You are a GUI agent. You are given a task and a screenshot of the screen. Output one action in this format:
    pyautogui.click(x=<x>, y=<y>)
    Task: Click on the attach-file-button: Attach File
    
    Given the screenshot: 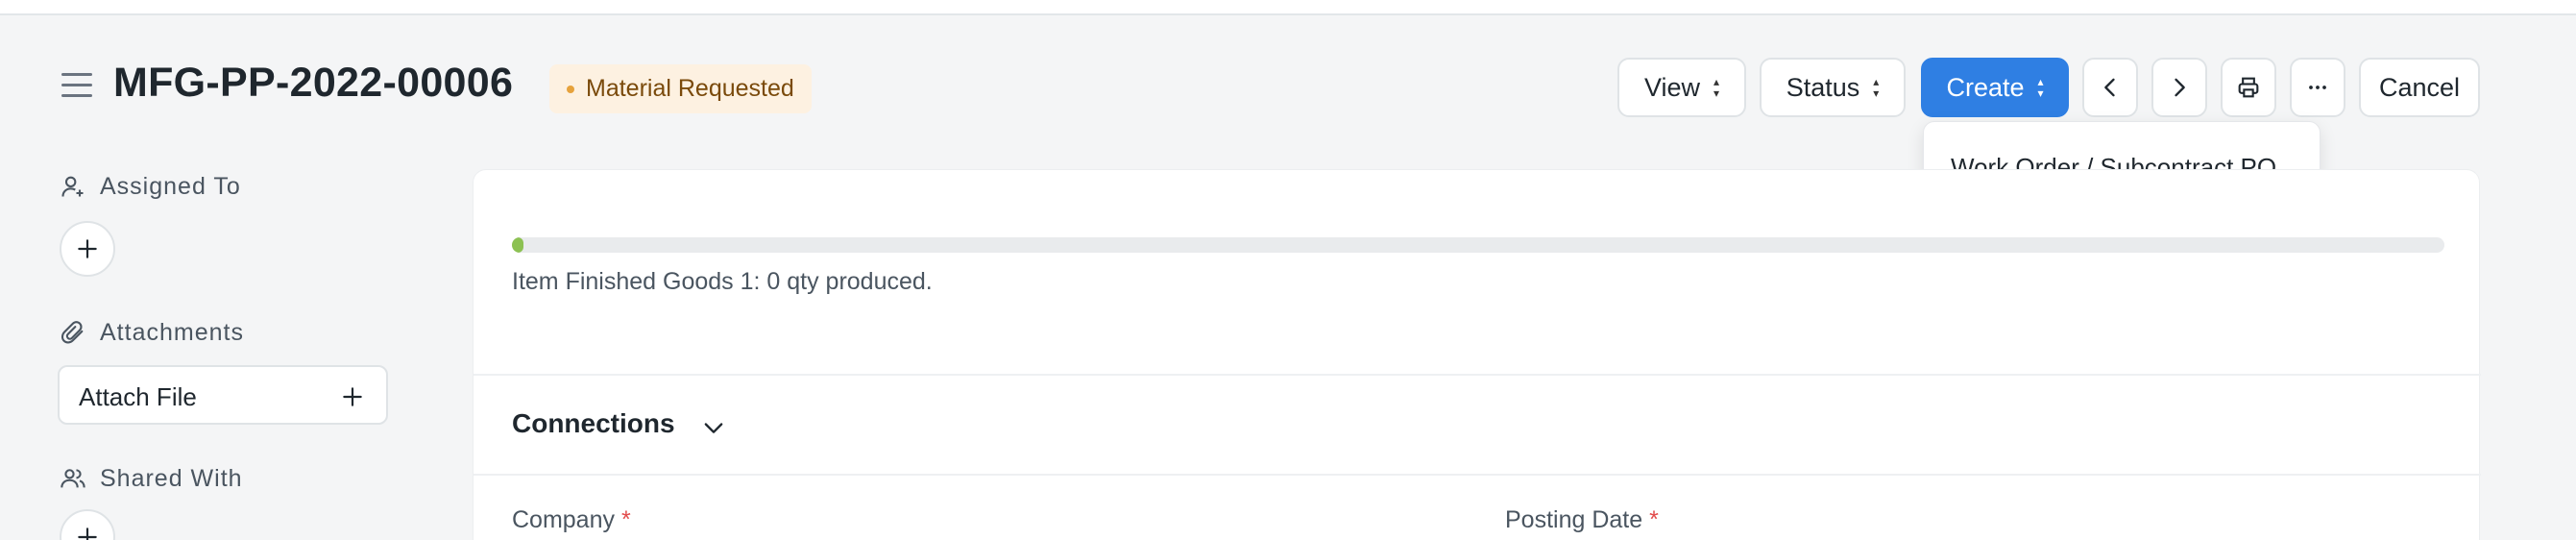 What is the action you would take?
    pyautogui.click(x=223, y=395)
    